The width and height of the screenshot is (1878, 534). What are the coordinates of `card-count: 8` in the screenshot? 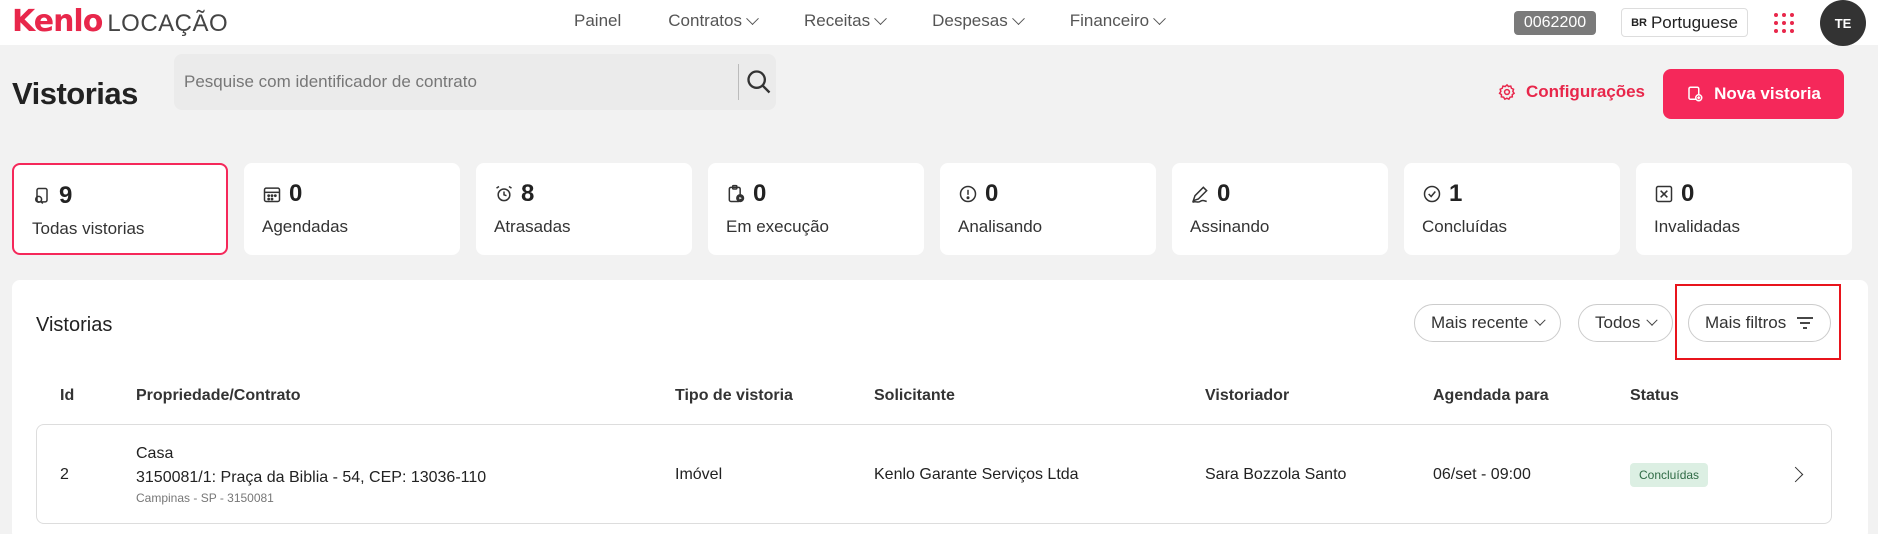 It's located at (528, 193).